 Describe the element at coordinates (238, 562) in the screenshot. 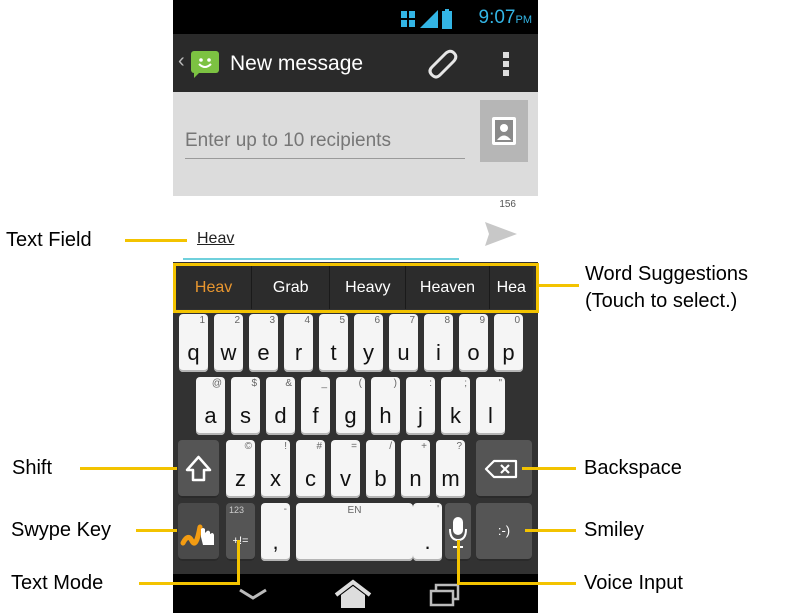

I see `callout-text-mode-vline` at that location.